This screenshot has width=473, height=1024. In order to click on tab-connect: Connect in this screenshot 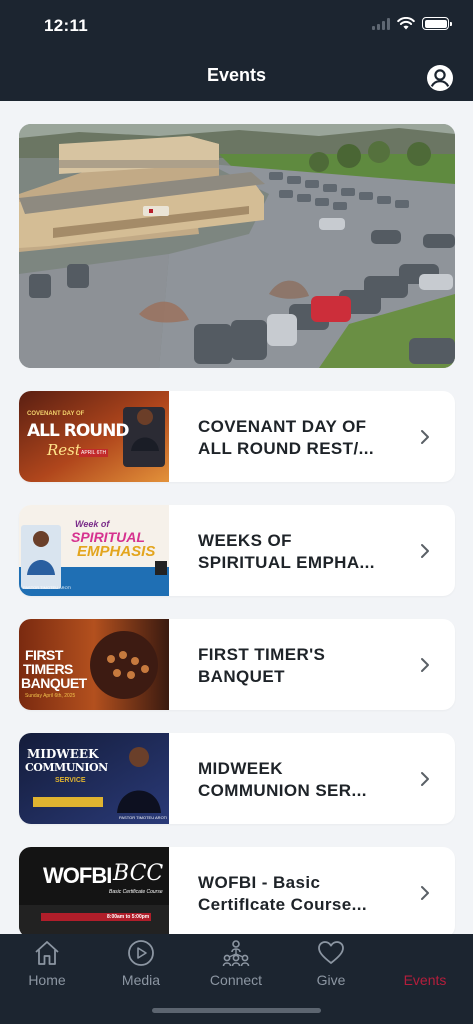, I will do `click(236, 965)`.